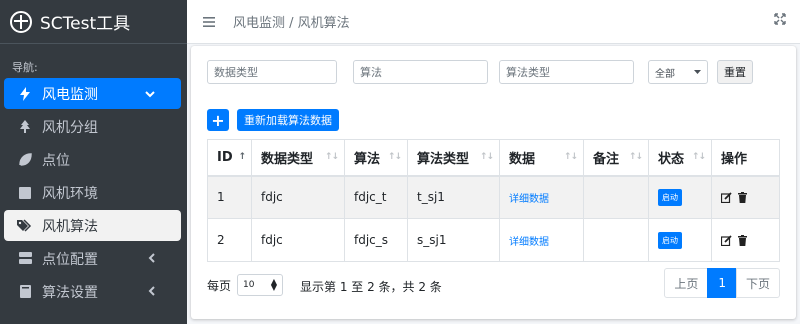  Describe the element at coordinates (25, 67) in the screenshot. I see `nav-header: 导航:` at that location.